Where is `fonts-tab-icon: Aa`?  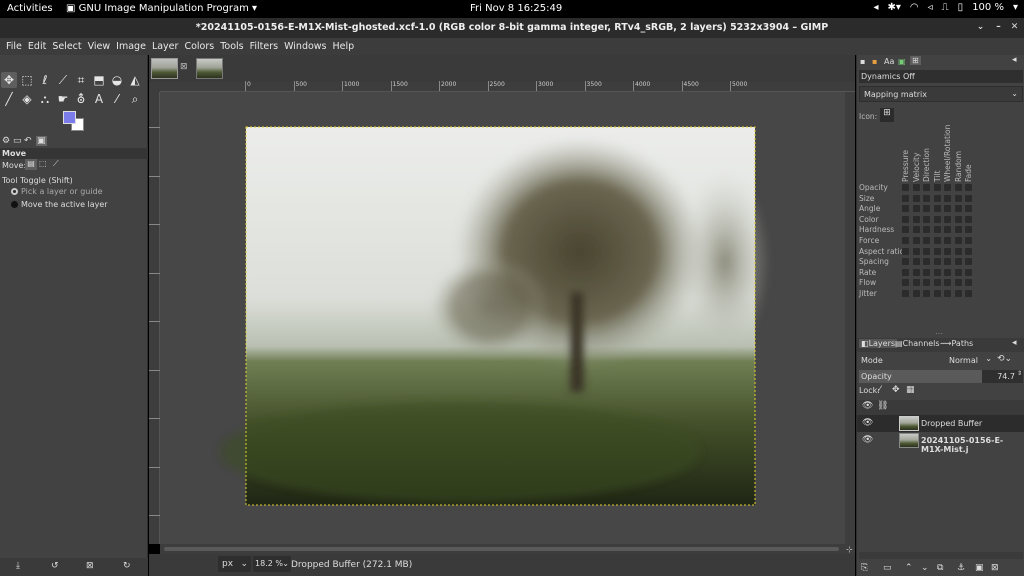
fonts-tab-icon: Aa is located at coordinates (889, 61).